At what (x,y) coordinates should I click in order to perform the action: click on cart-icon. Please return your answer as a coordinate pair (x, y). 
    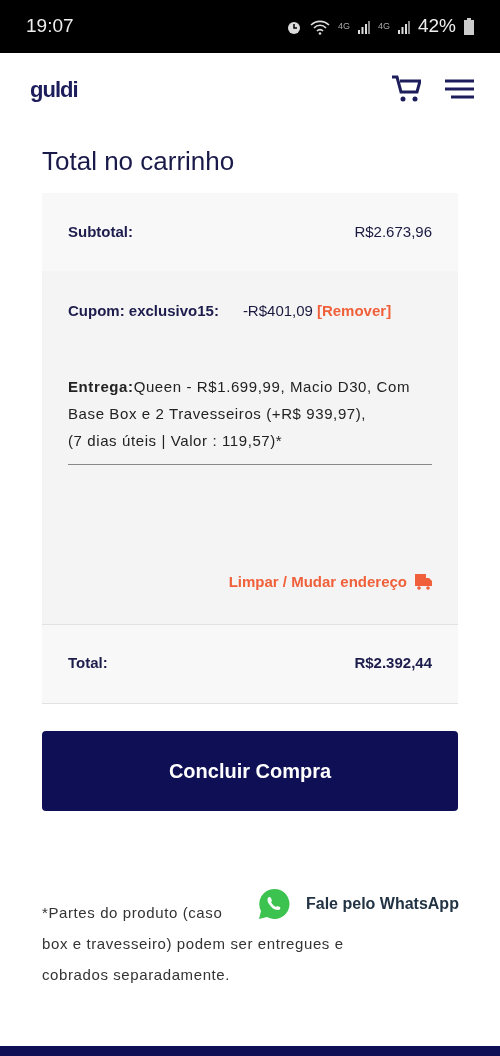
    Looking at the image, I should click on (406, 89).